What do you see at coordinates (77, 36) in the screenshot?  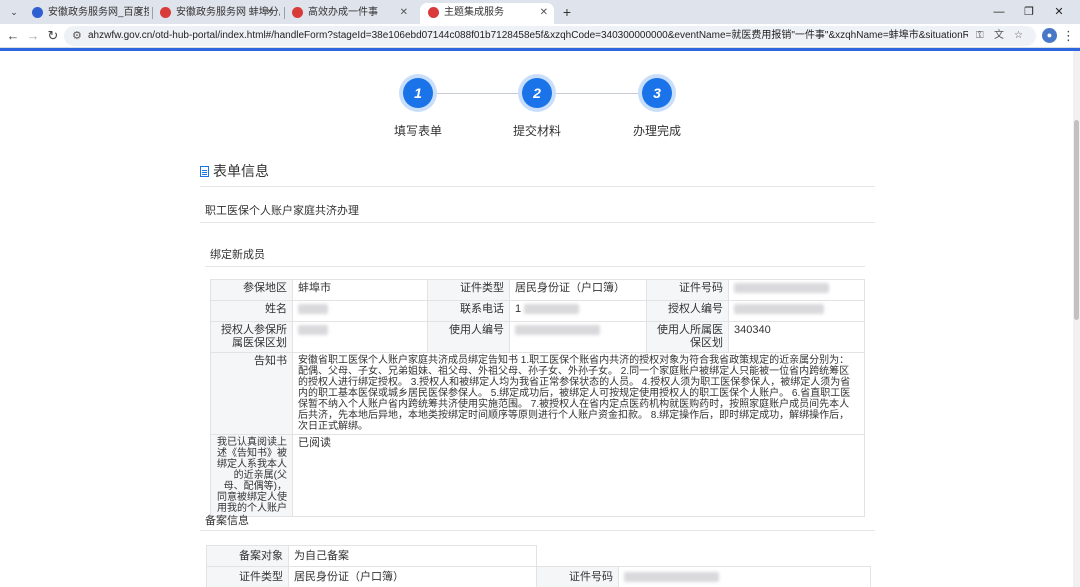 I see `site-info-icon: ⚙` at bounding box center [77, 36].